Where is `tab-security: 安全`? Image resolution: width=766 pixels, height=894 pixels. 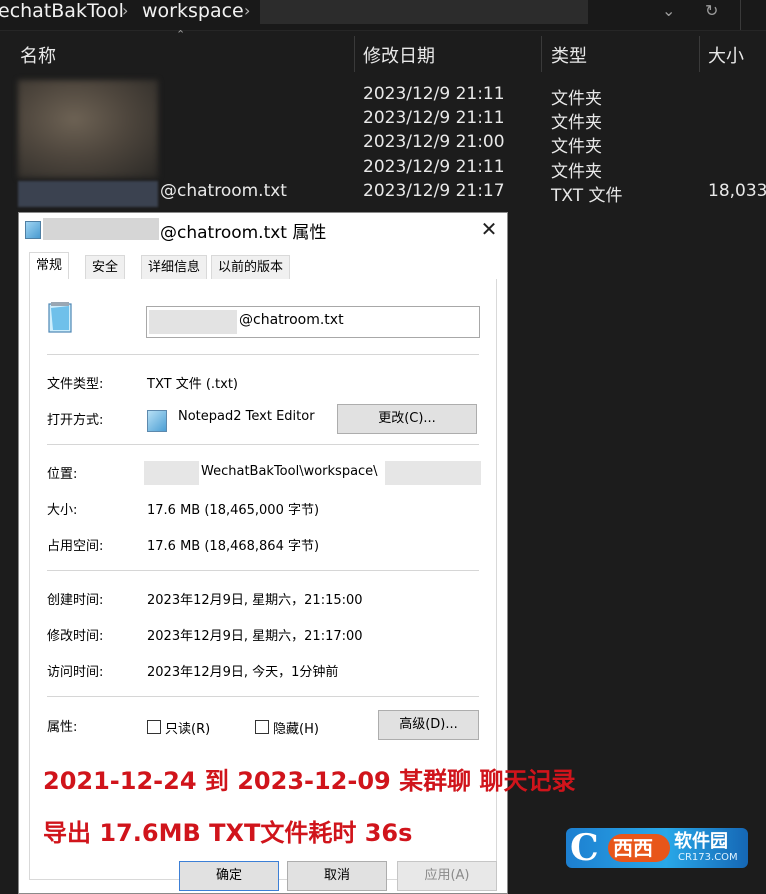 tab-security: 安全 is located at coordinates (105, 267).